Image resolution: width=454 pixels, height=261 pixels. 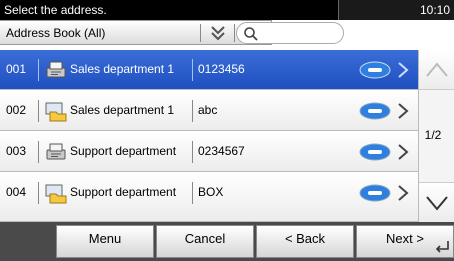 I want to click on scroll-down-button, so click(x=436, y=202).